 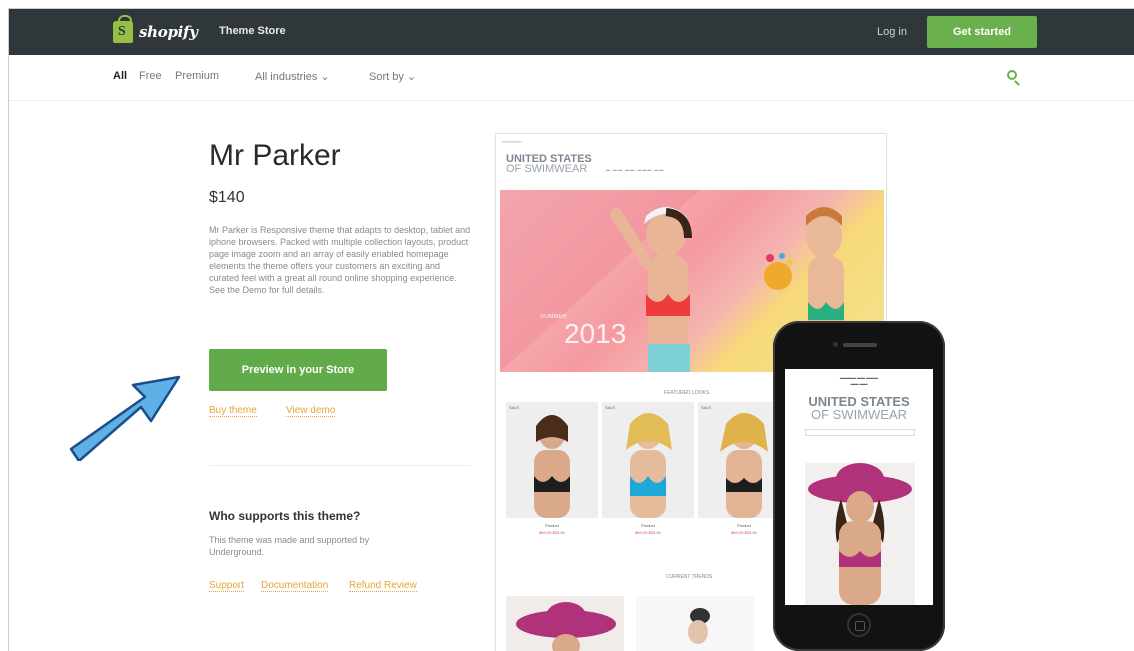 I want to click on annotation-arrow-icon, so click(x=125, y=418).